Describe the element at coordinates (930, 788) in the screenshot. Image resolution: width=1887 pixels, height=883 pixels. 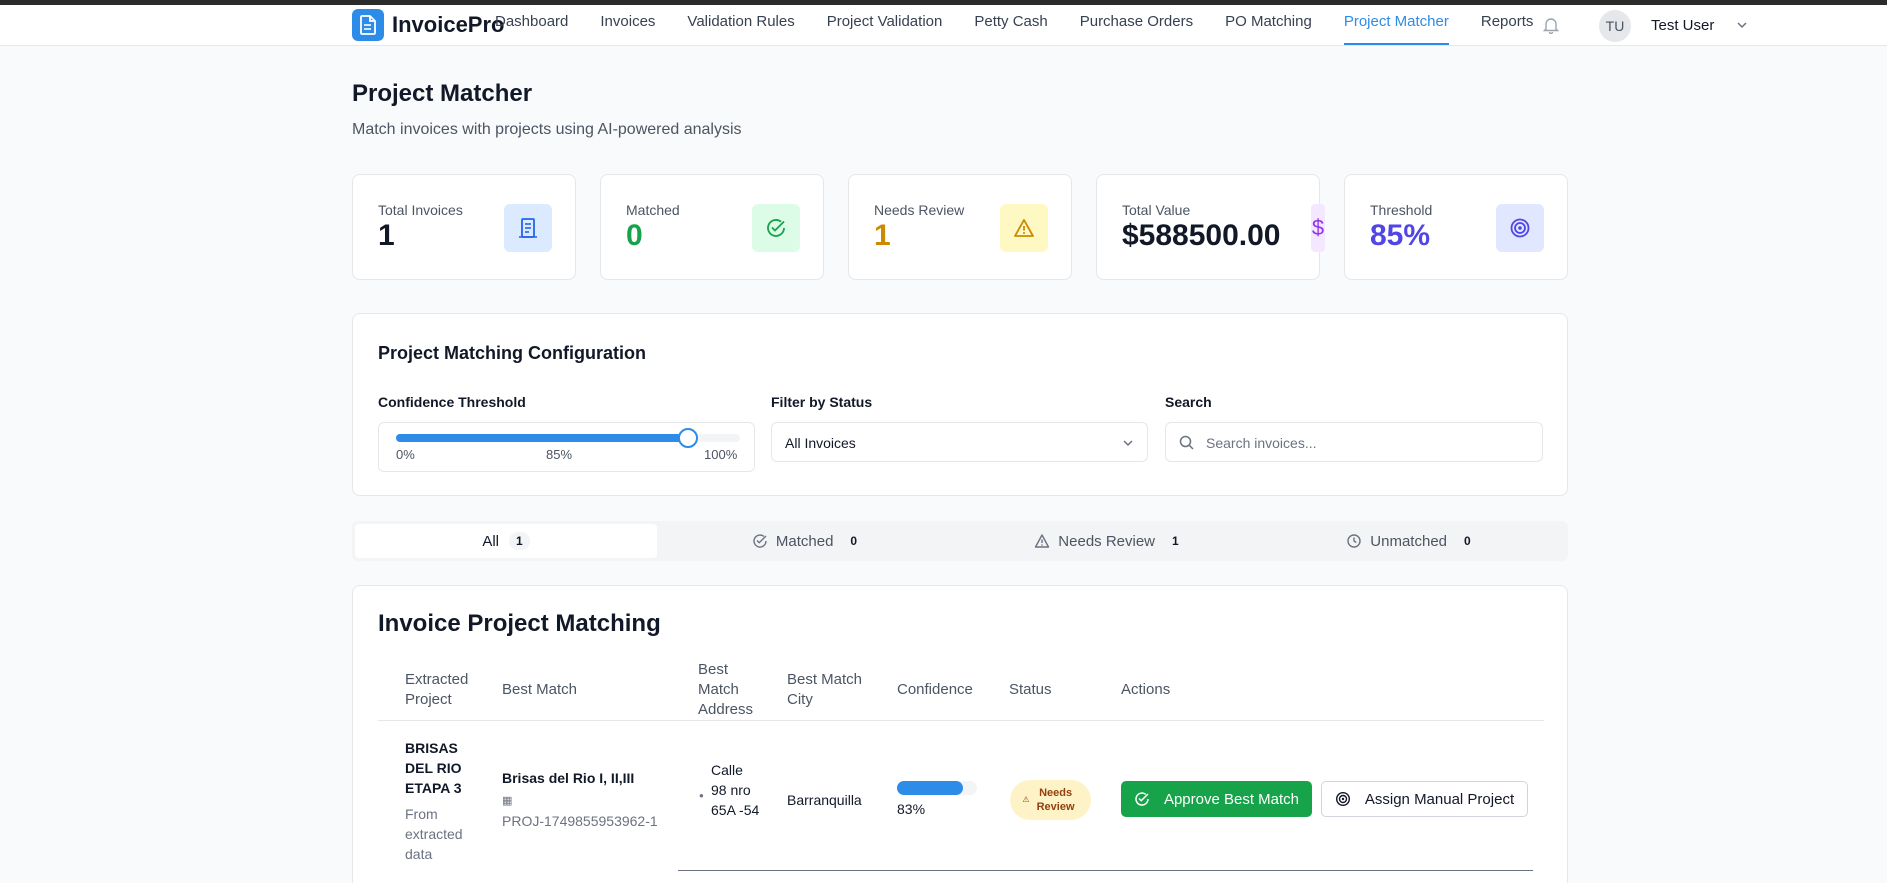
I see `confidence-bar-fill` at that location.